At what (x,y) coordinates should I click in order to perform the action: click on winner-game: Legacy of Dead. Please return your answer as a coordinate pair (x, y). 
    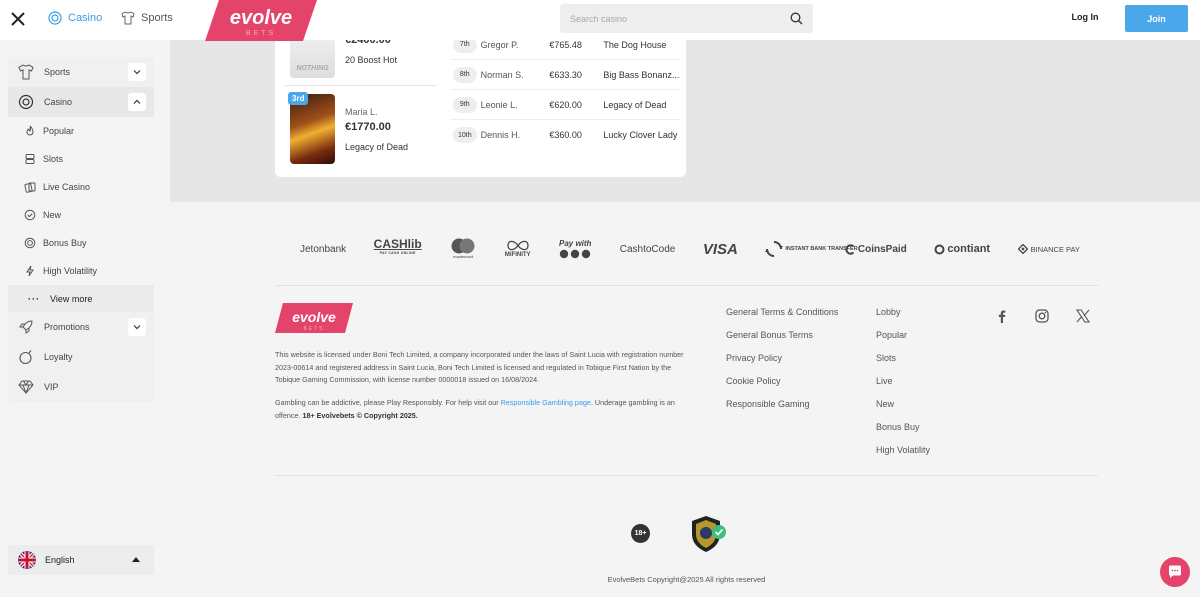
    Looking at the image, I should click on (376, 147).